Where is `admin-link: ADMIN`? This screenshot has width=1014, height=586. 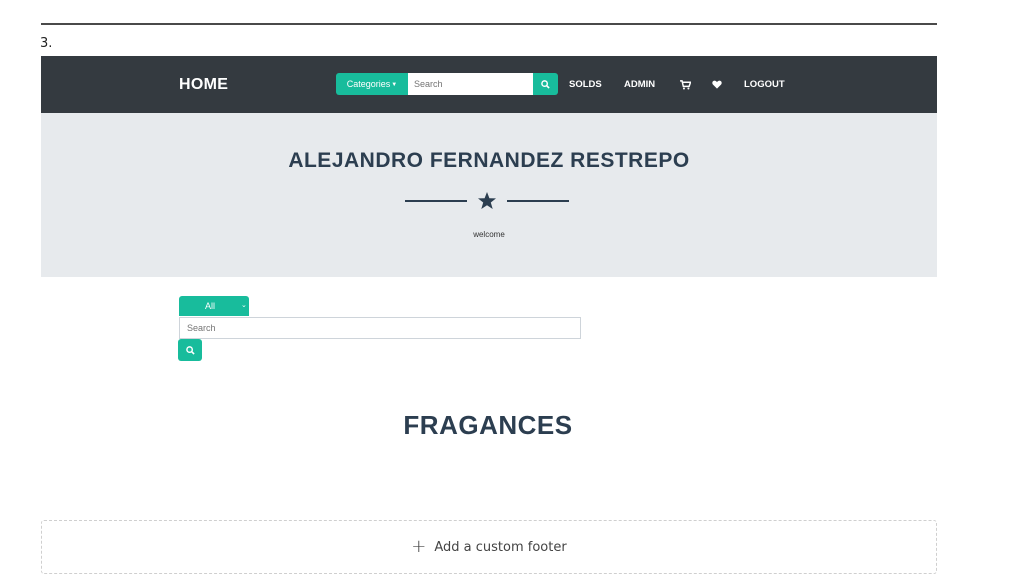
admin-link: ADMIN is located at coordinates (639, 84).